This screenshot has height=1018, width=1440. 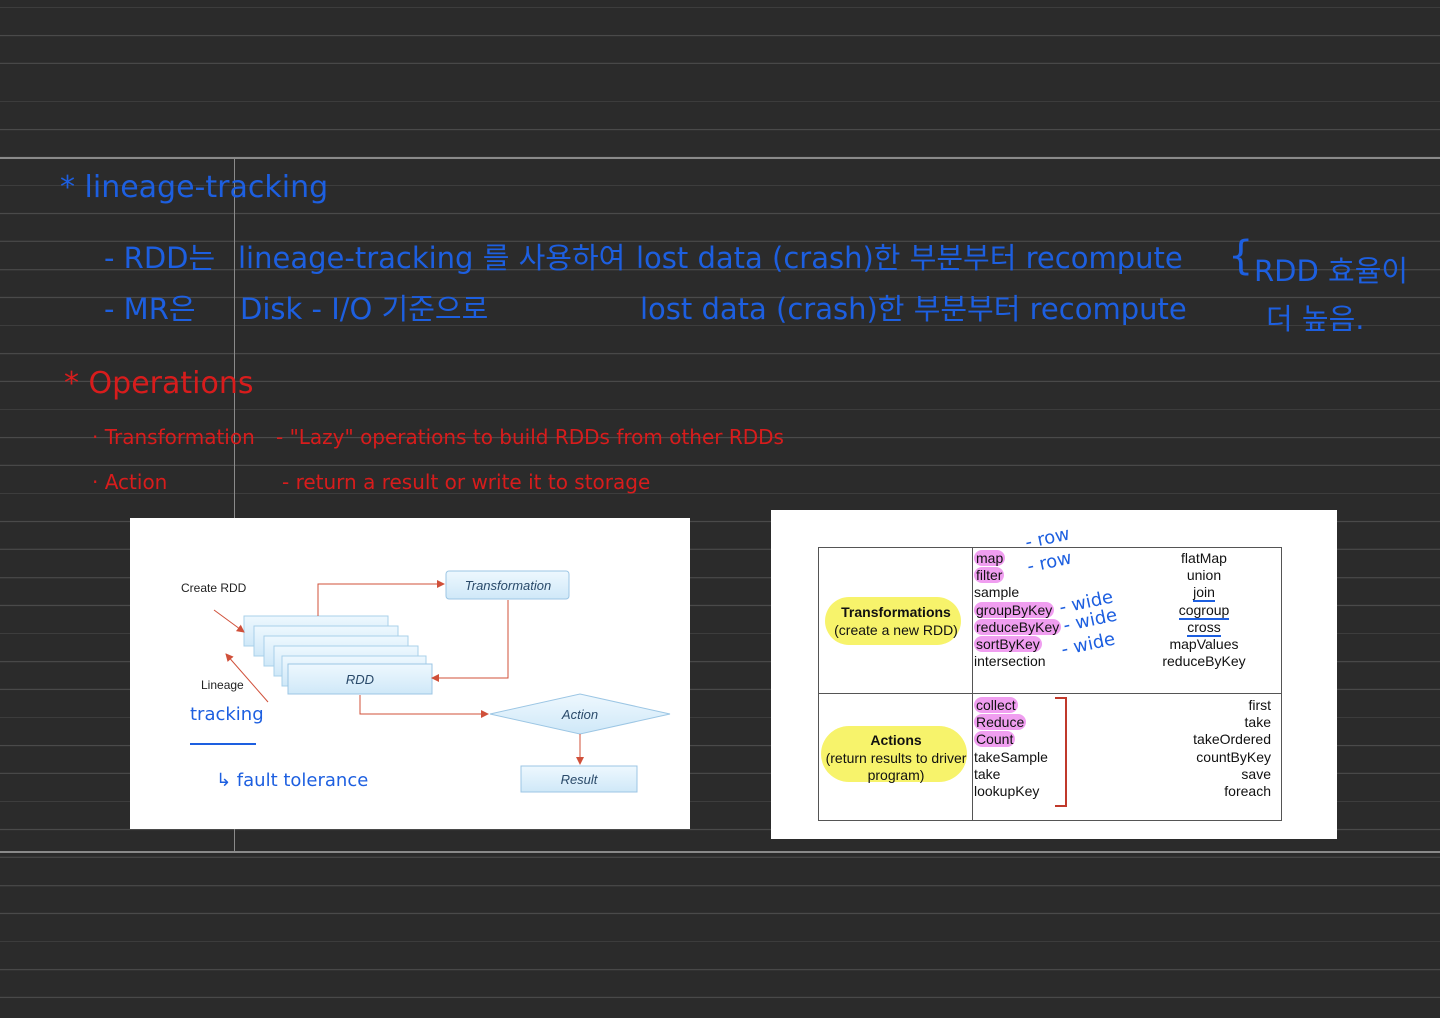 What do you see at coordinates (1011, 756) in the screenshot?
I see `list-item: takeSample` at bounding box center [1011, 756].